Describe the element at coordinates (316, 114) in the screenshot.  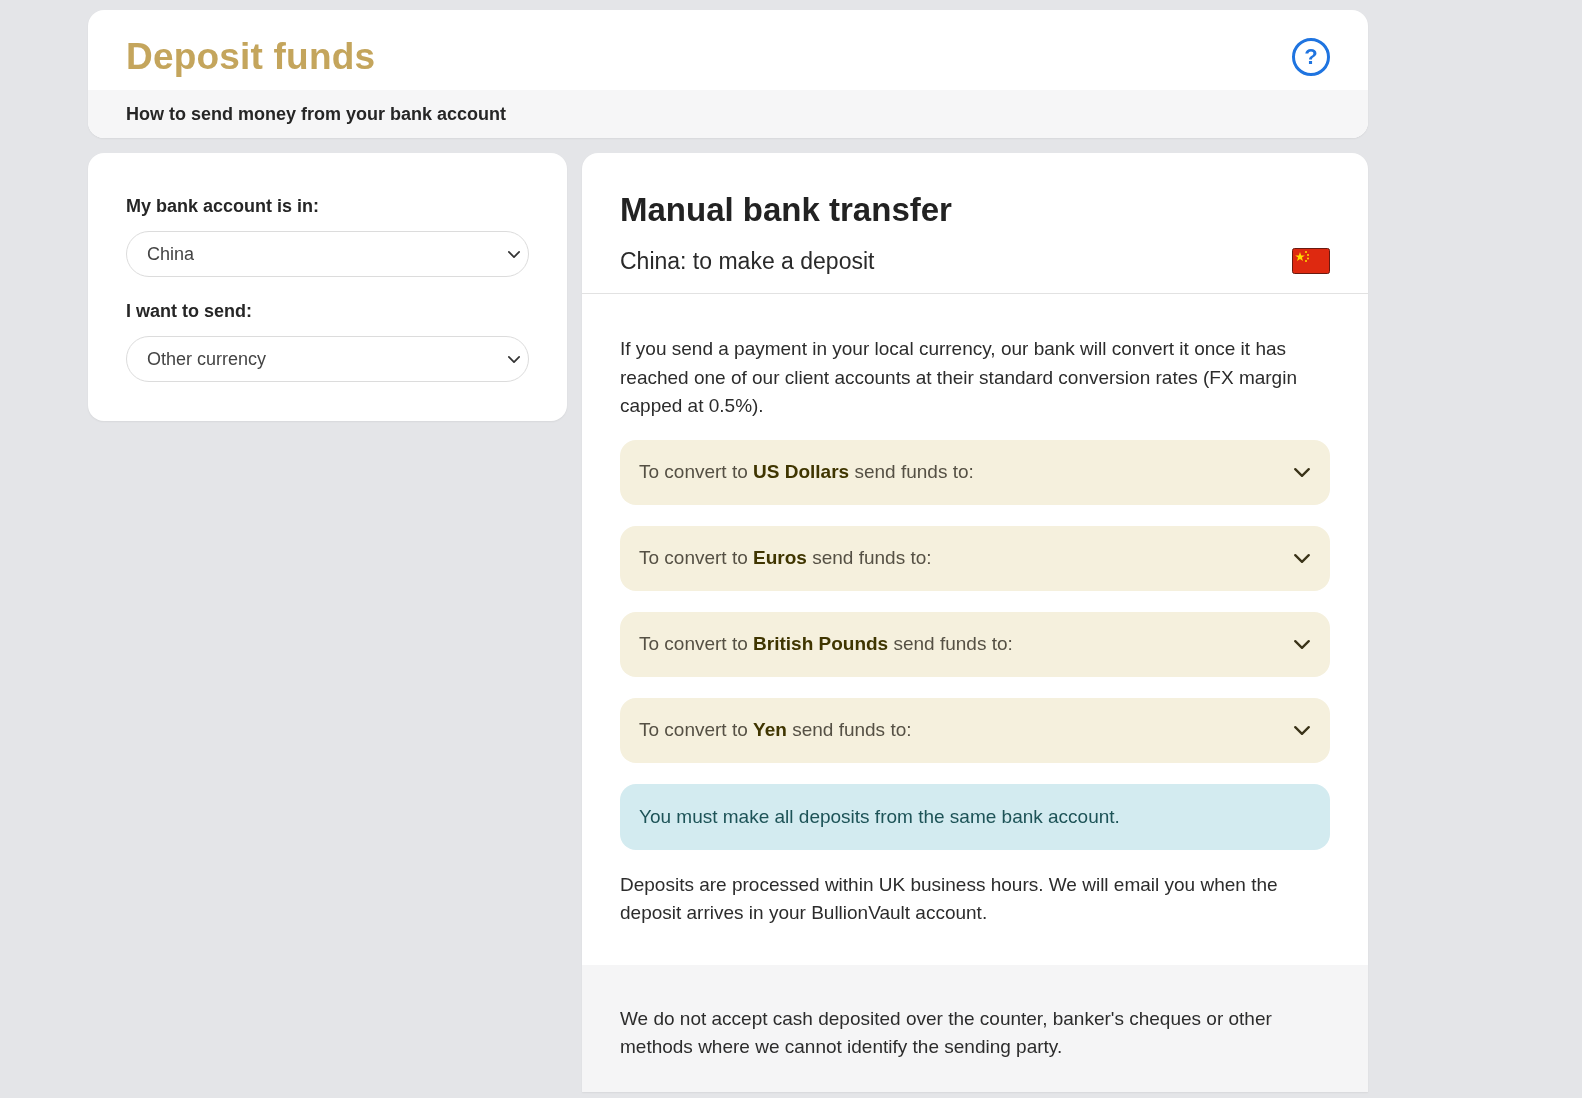
I see `page-subtitle: How to send money from your bank account` at that location.